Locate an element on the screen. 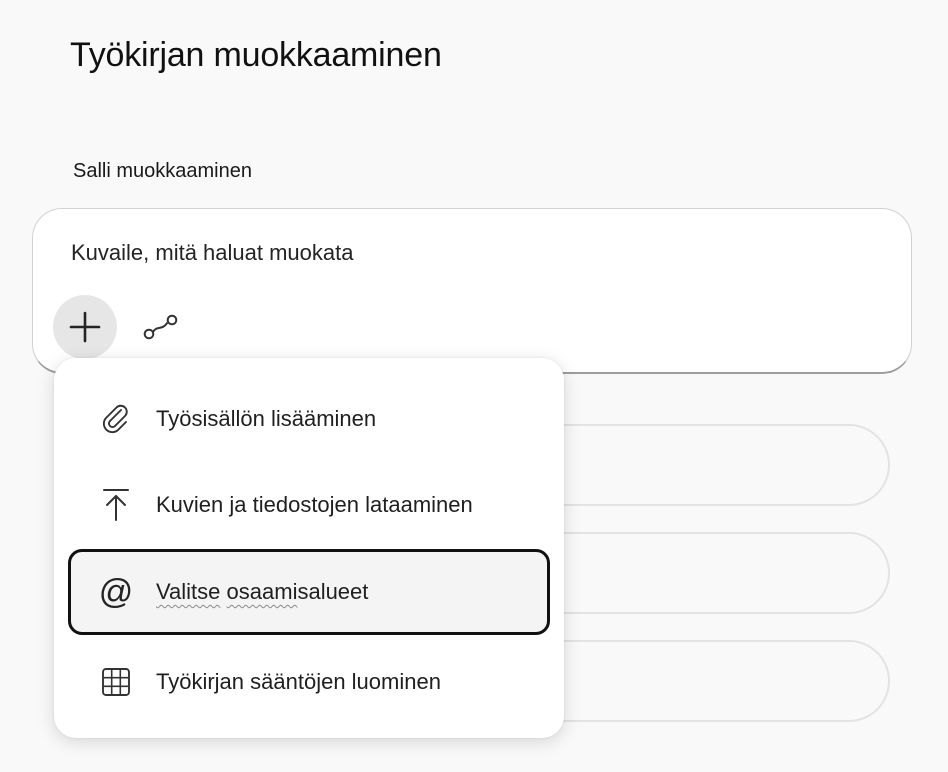  connect-button is located at coordinates (161, 327).